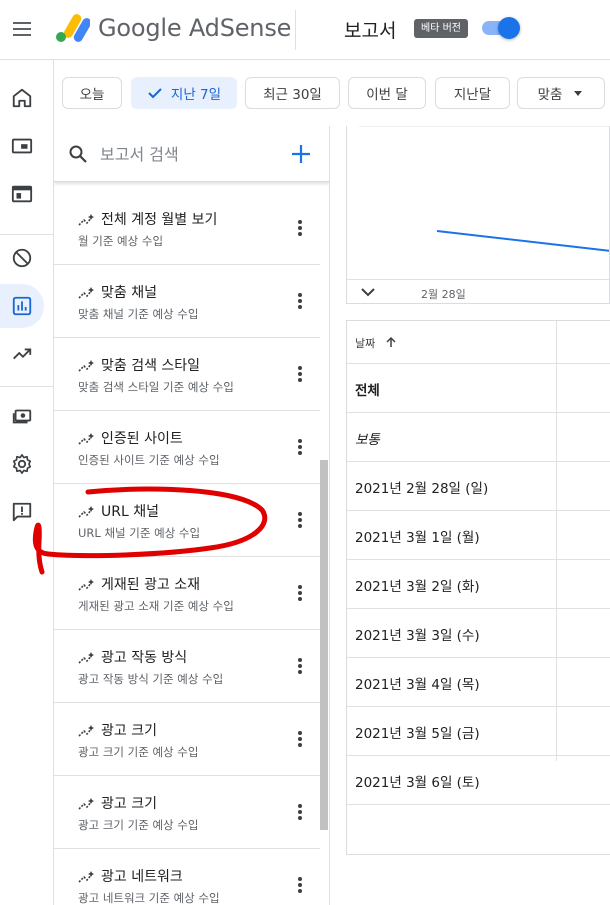  Describe the element at coordinates (184, 93) in the screenshot. I see `chip-last-7-days: 지난 7일` at that location.